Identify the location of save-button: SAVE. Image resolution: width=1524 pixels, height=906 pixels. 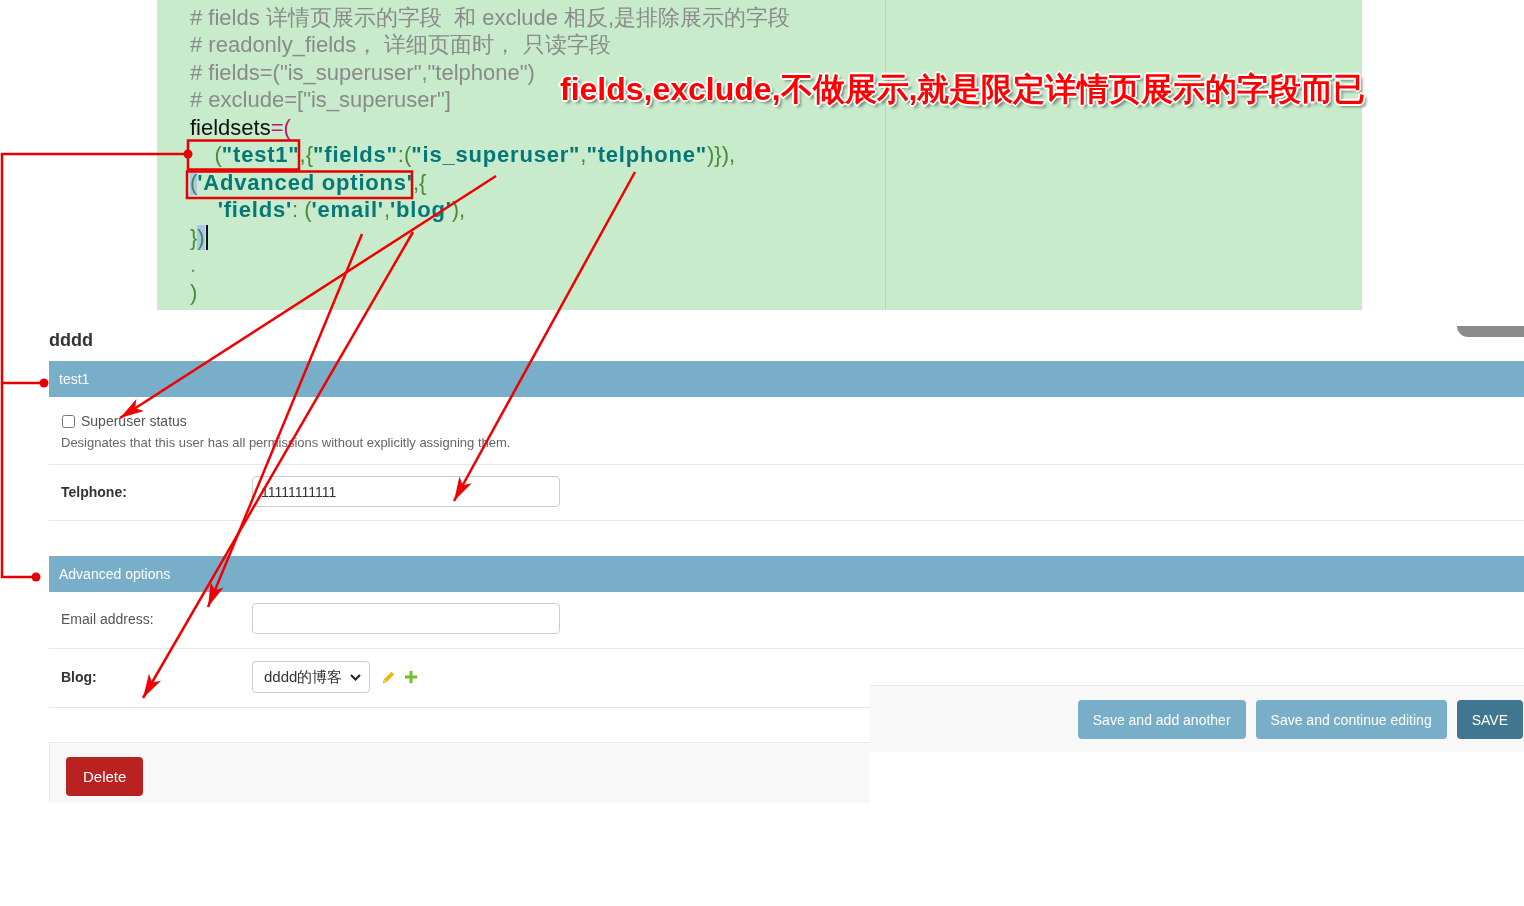
(1489, 719).